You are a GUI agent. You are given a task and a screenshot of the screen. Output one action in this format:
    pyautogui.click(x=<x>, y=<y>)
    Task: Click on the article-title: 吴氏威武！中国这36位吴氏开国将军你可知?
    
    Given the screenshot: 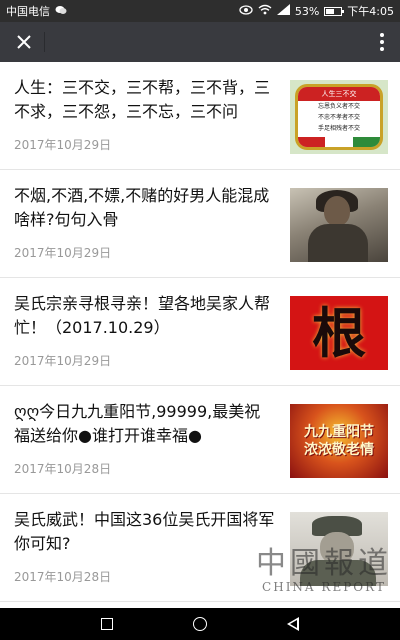 What is the action you would take?
    pyautogui.click(x=144, y=531)
    